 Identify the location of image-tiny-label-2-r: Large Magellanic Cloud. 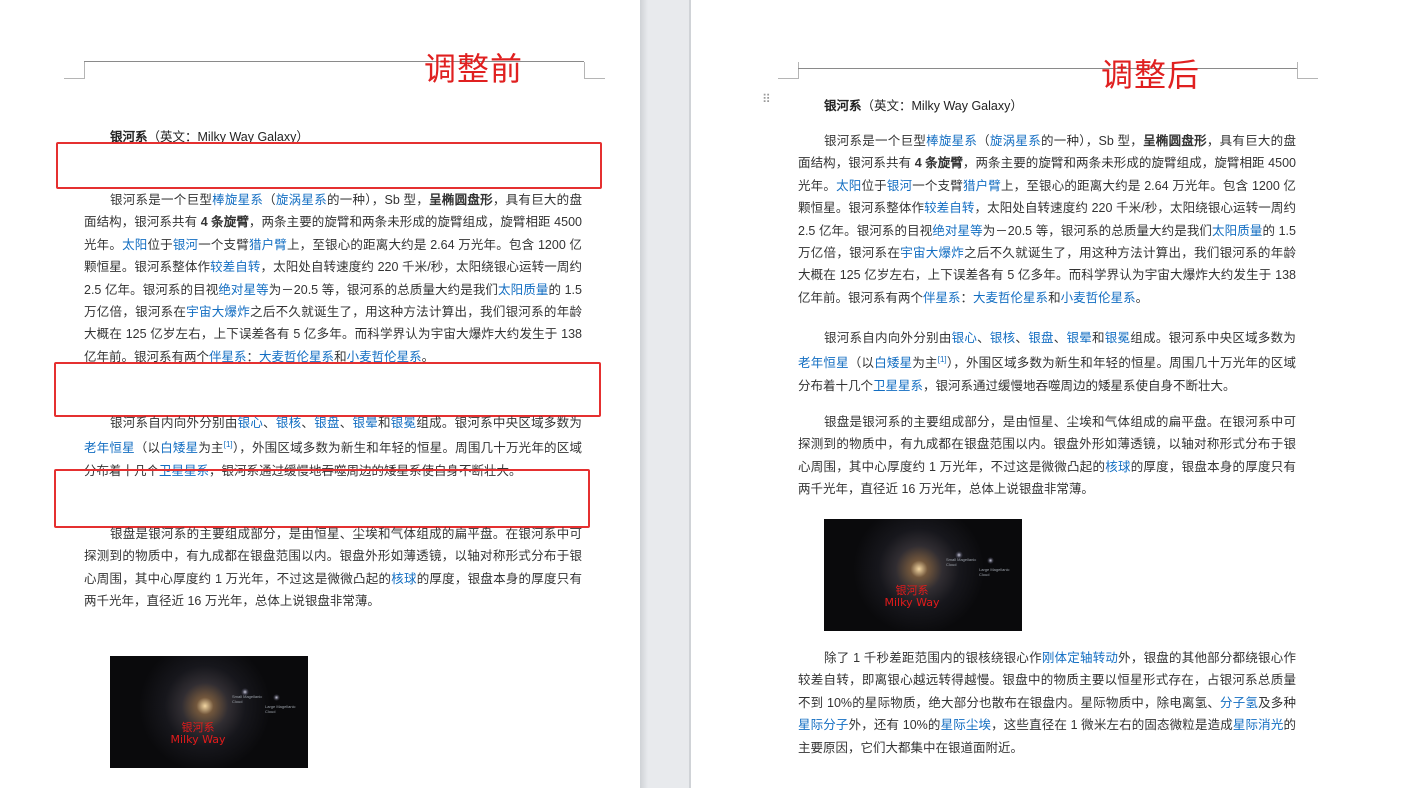
(994, 572).